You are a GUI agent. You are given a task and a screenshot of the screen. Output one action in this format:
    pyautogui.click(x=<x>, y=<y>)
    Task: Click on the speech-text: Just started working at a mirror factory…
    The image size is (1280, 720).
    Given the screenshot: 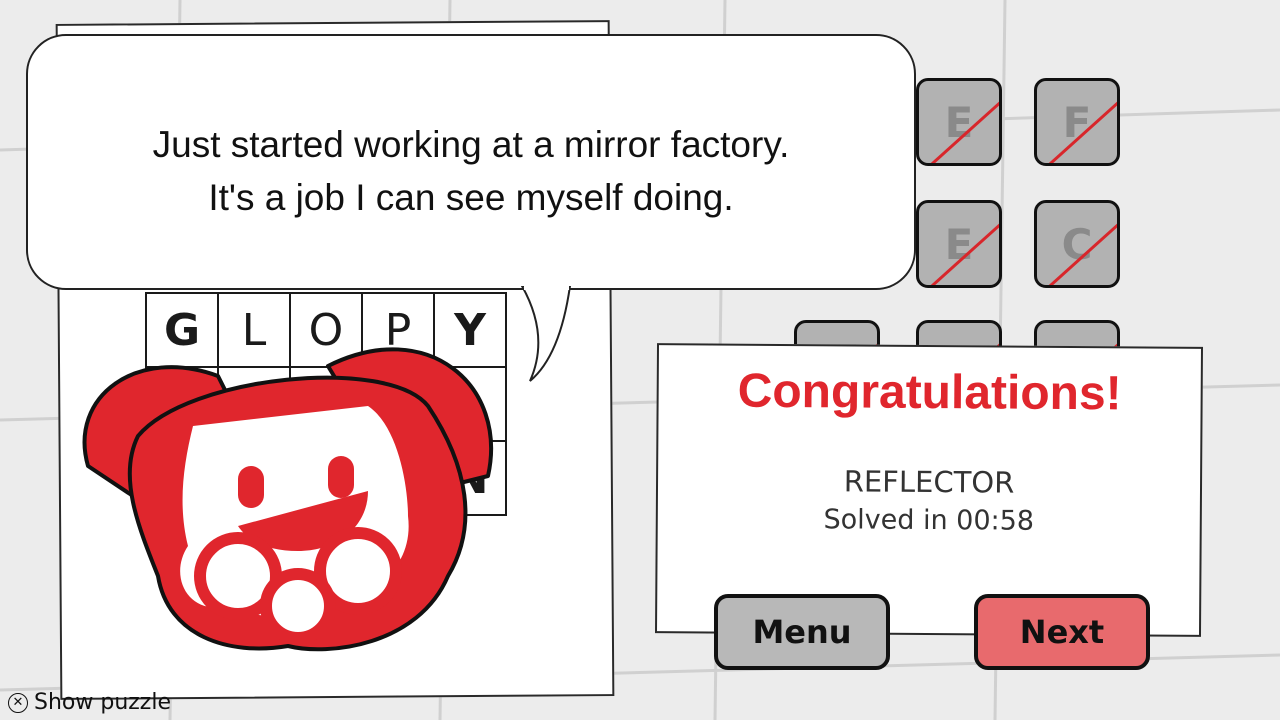 What is the action you would take?
    pyautogui.click(x=471, y=171)
    